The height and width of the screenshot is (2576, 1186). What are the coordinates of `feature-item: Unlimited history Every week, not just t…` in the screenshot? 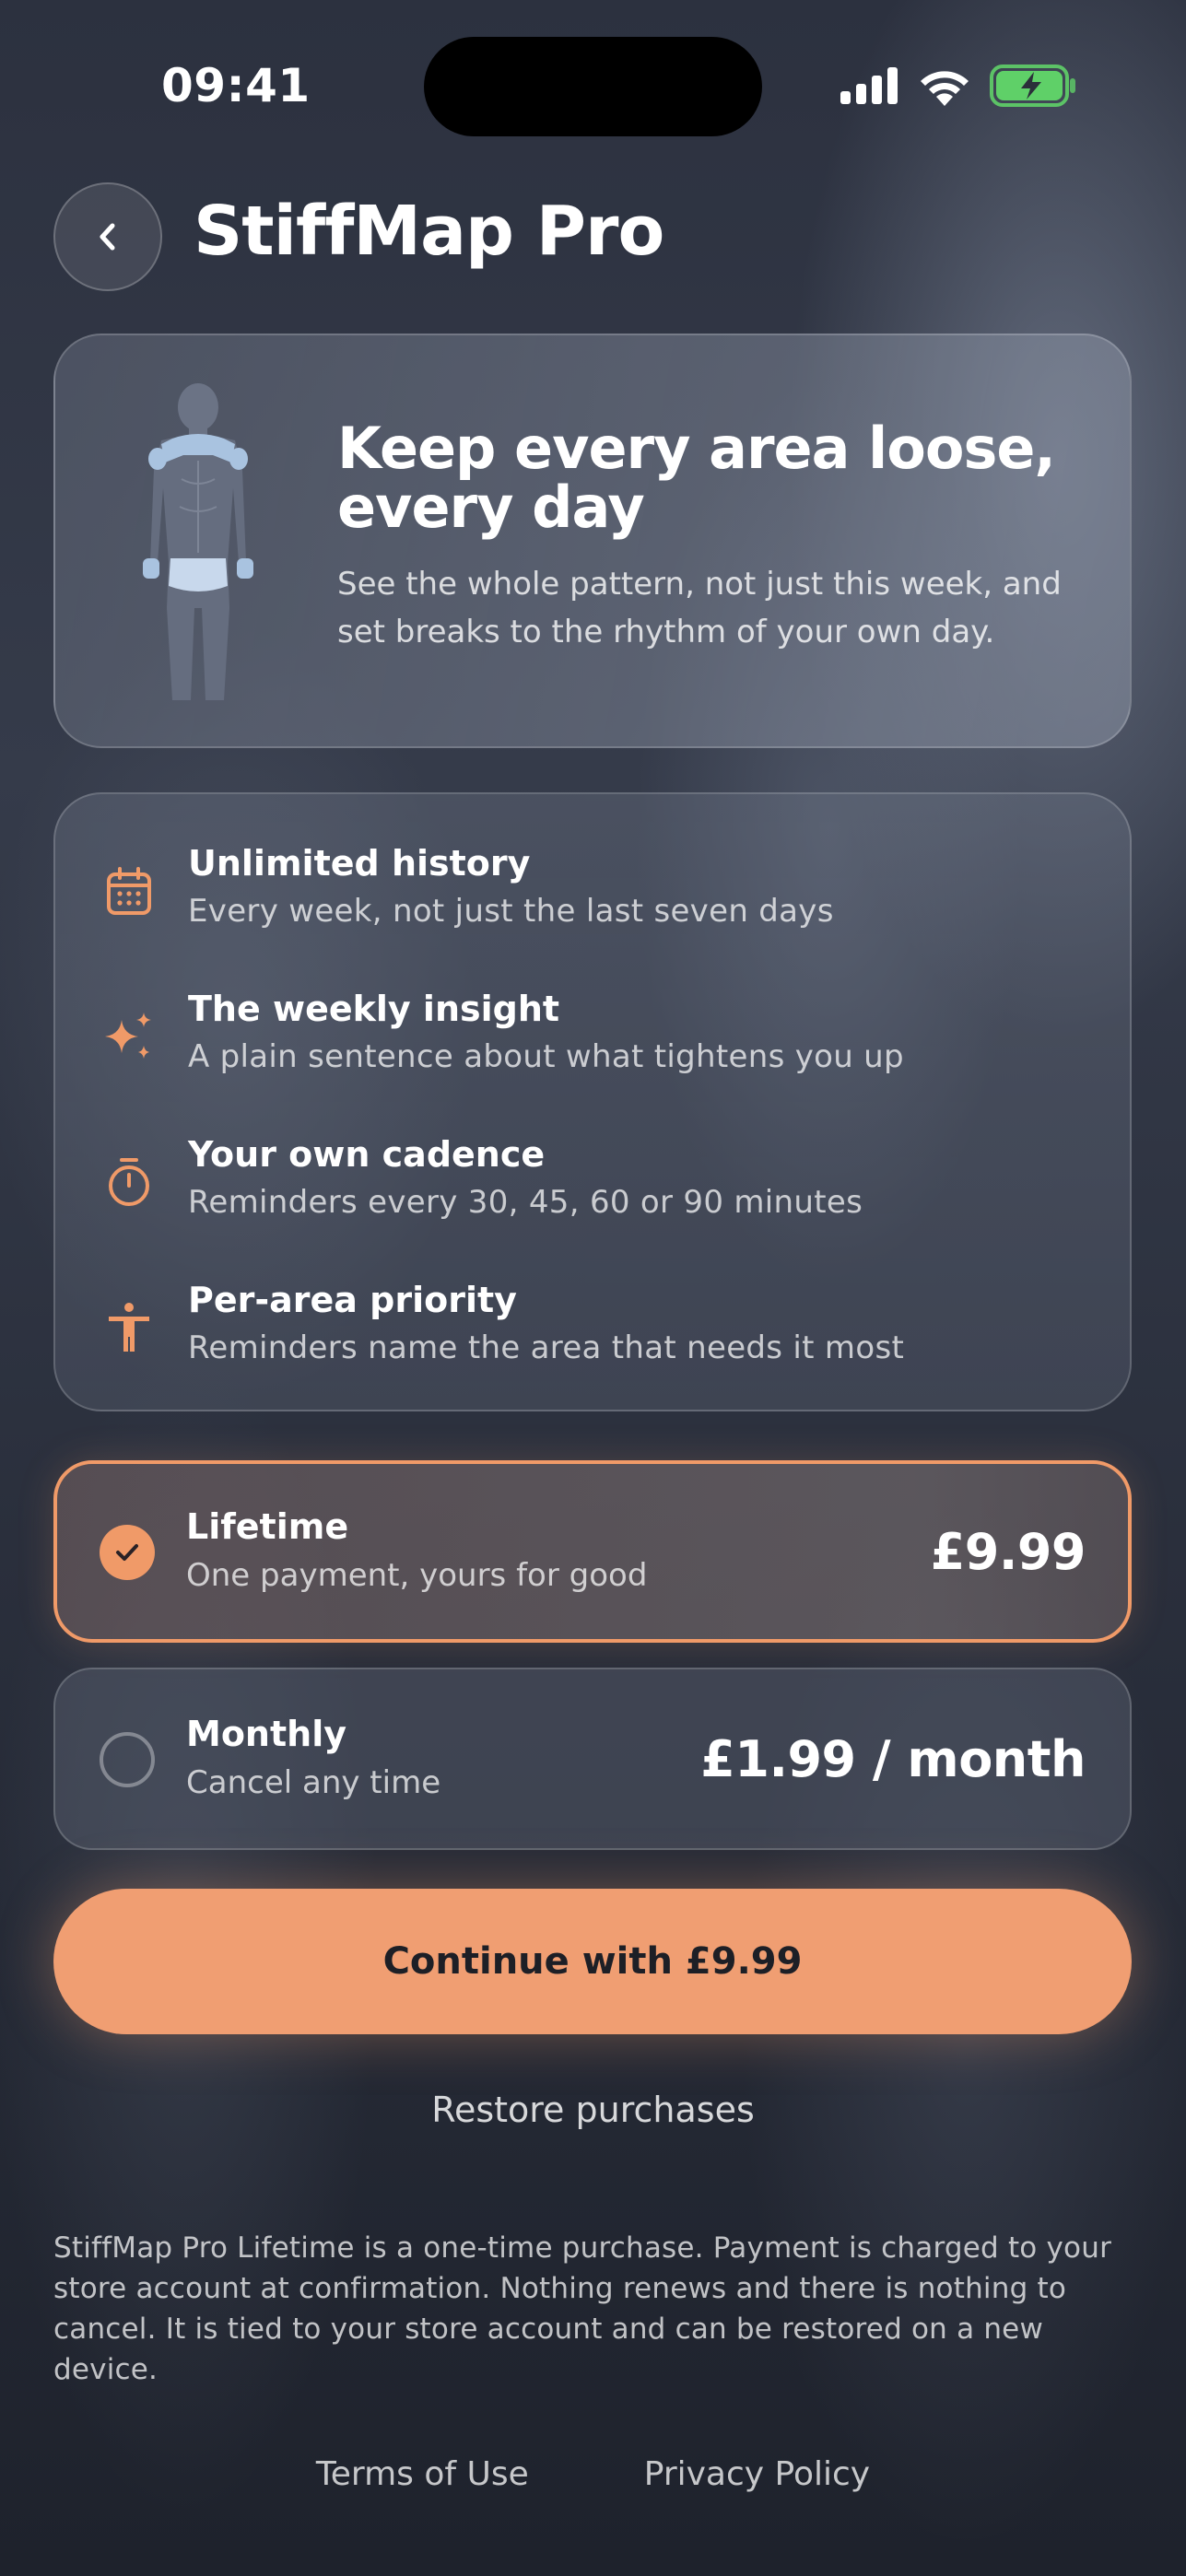 It's located at (594, 895).